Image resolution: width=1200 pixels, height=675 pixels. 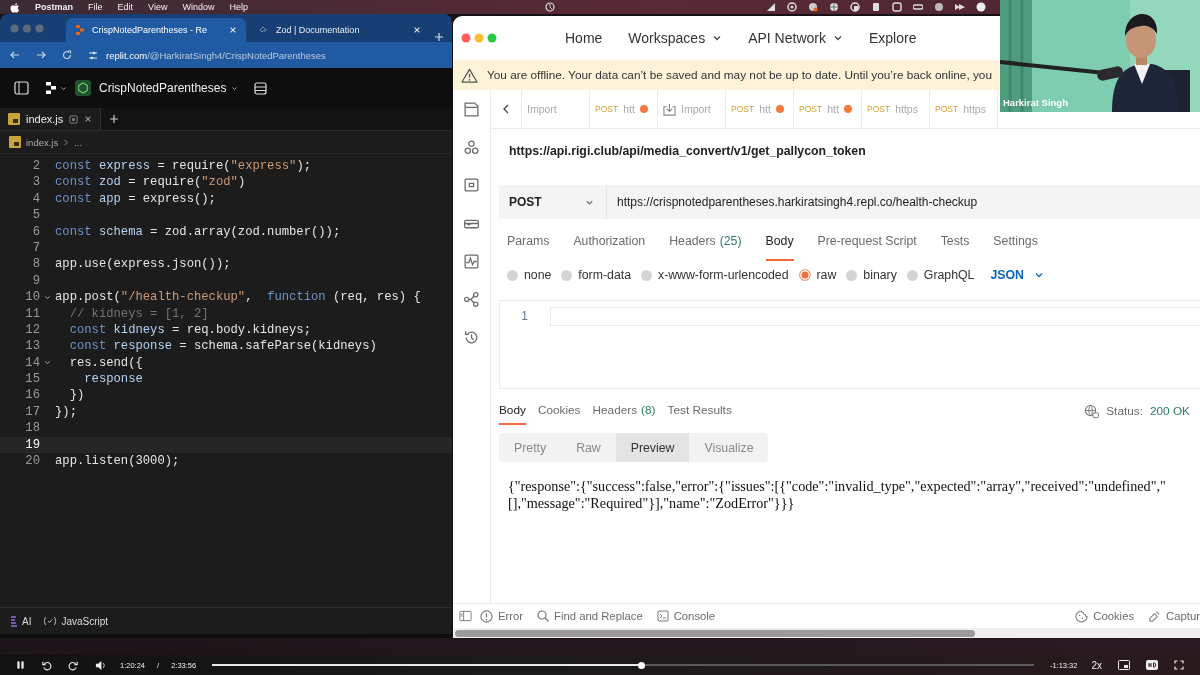 I want to click on footer-button: Captur, so click(x=1174, y=616).